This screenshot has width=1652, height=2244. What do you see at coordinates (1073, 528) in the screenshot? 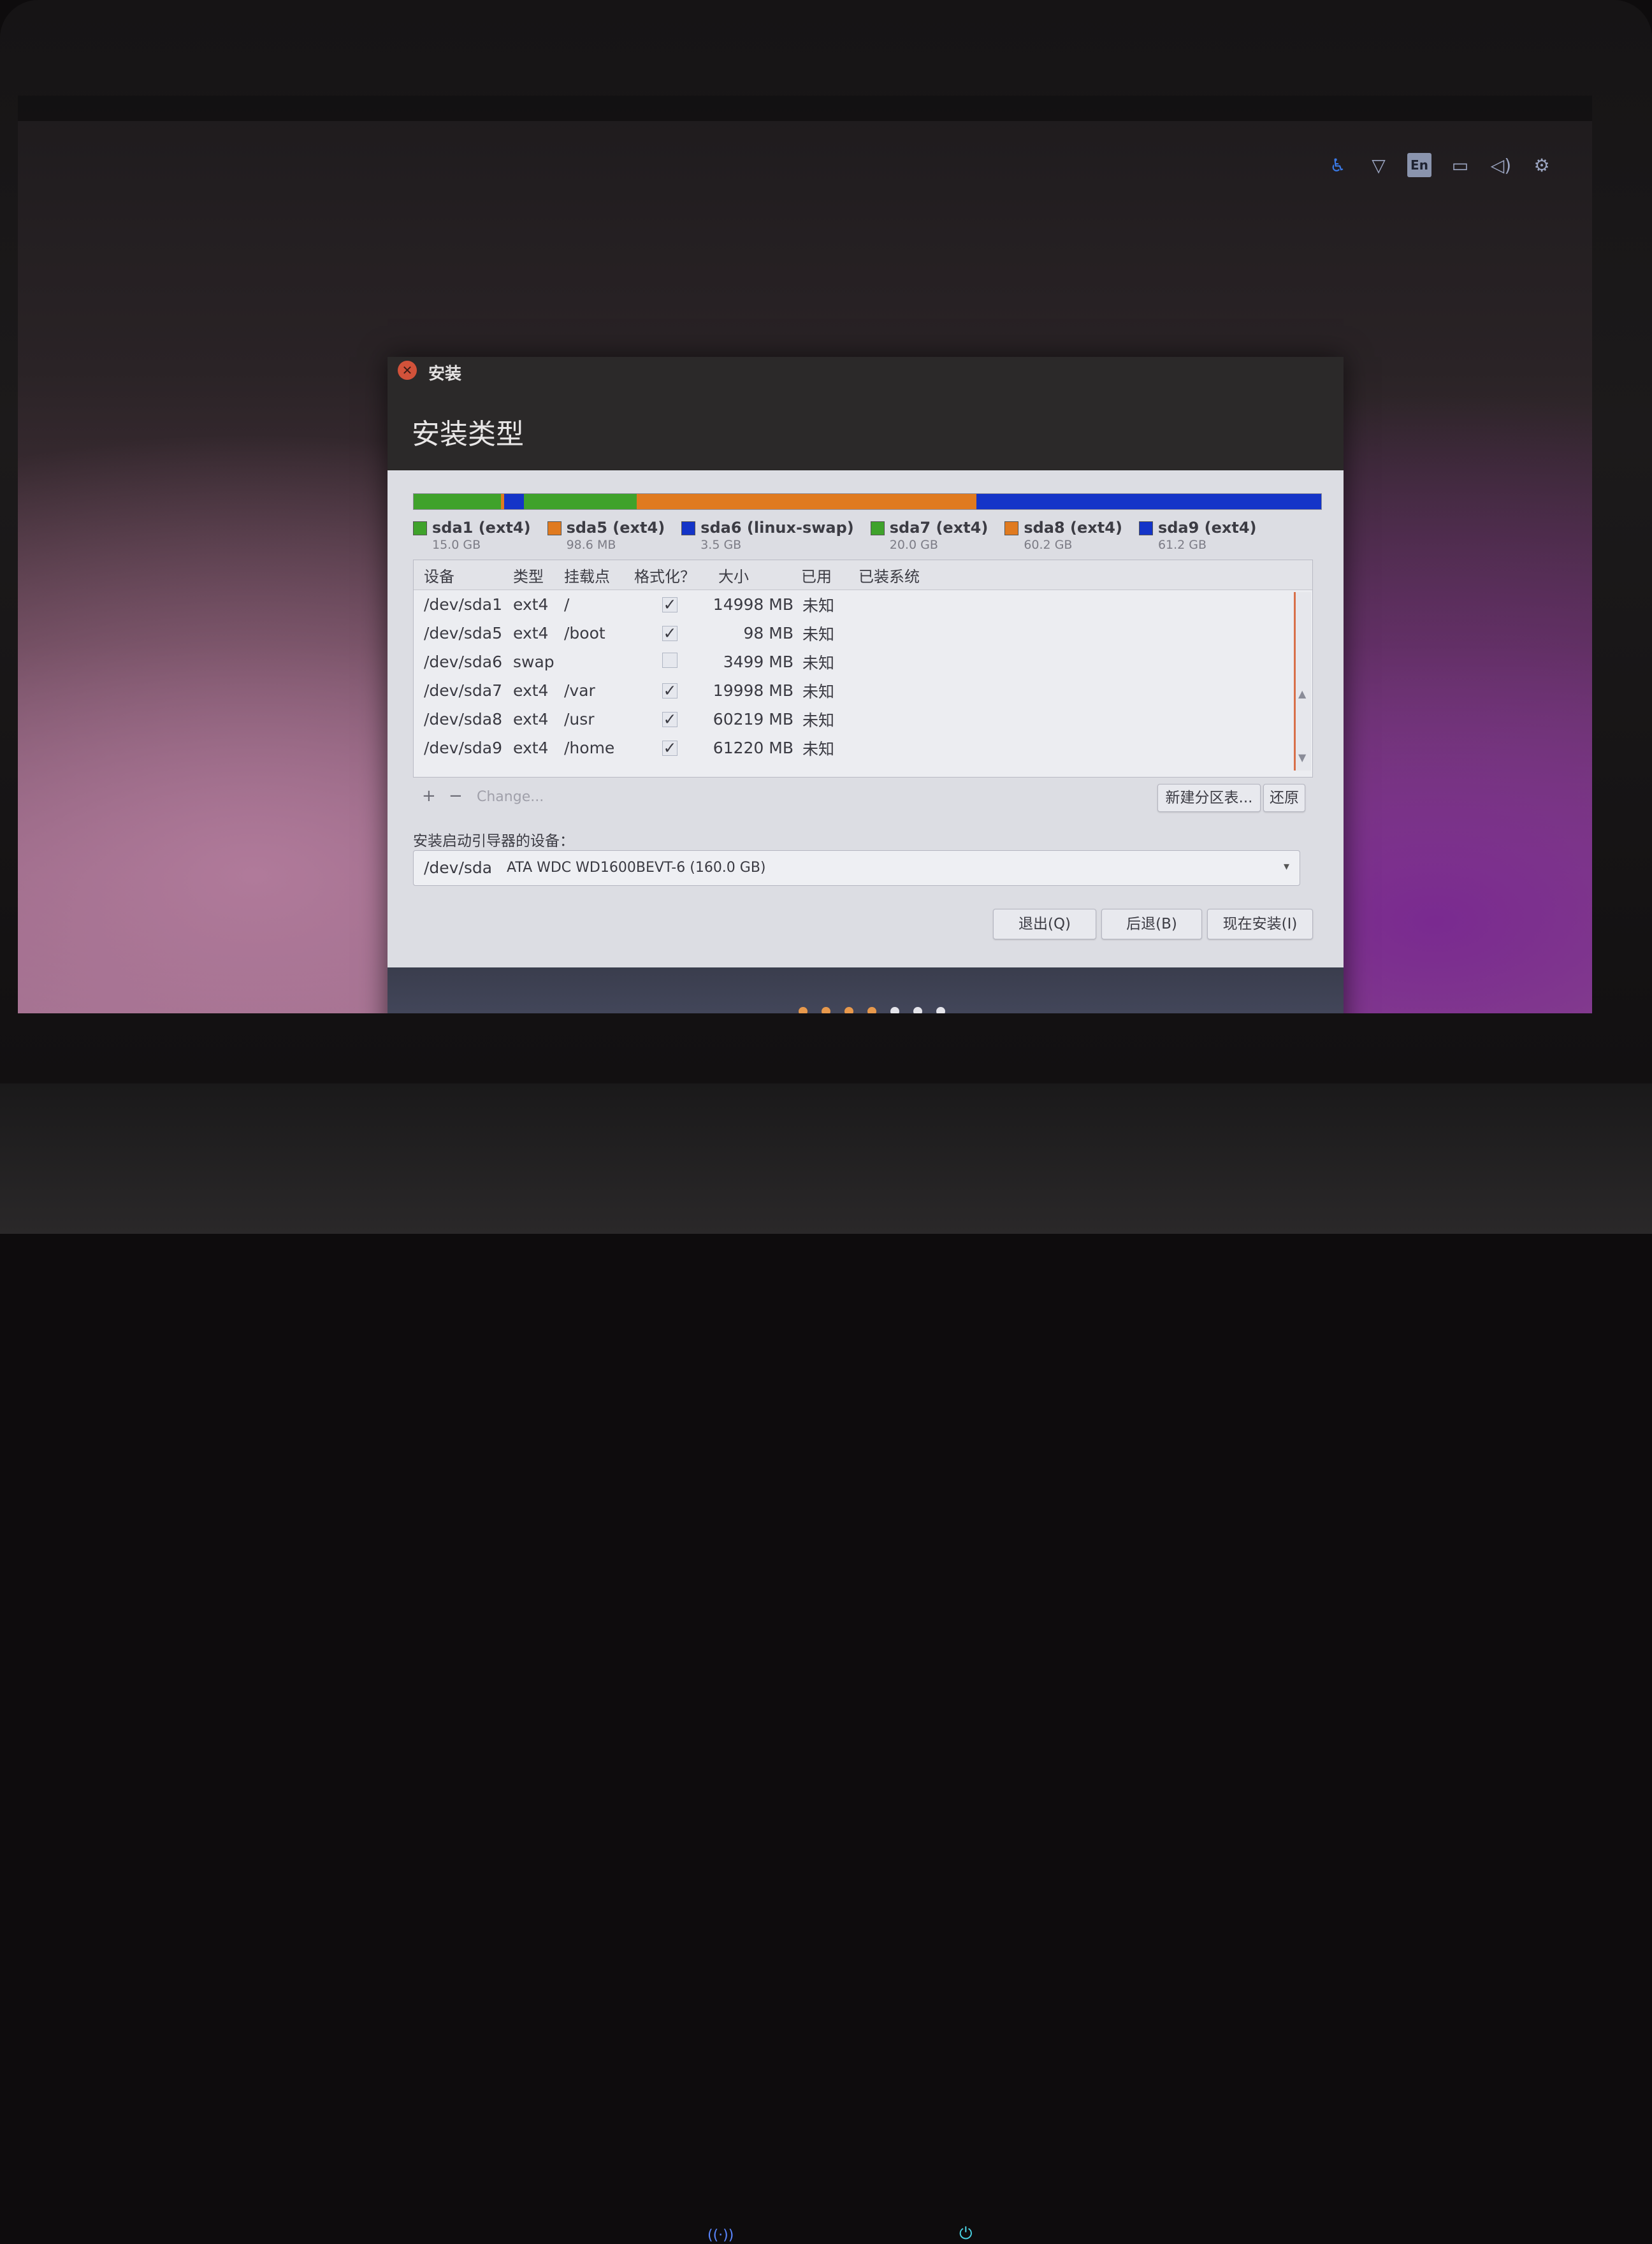
I see `legend-partition-name: sda8 (ext4)` at bounding box center [1073, 528].